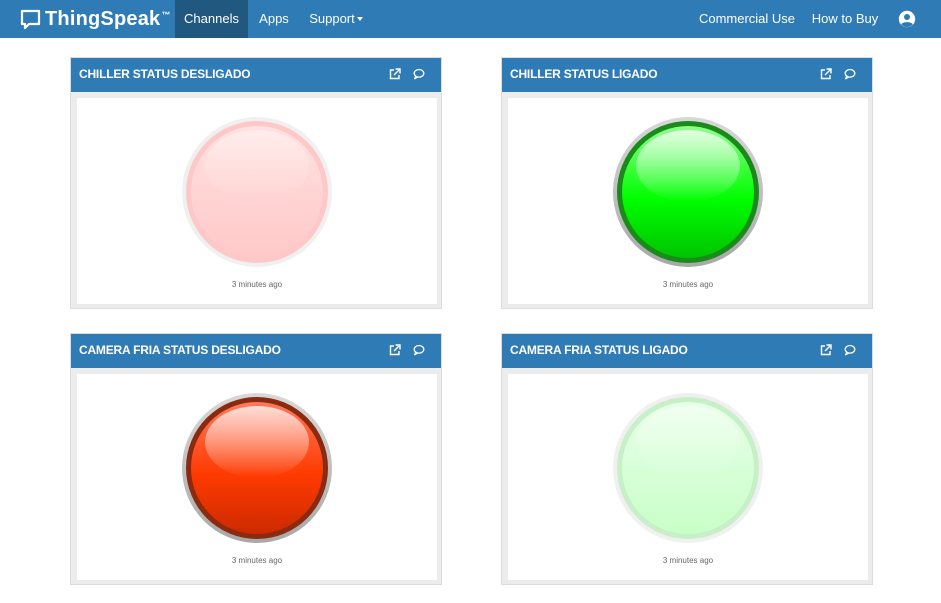 This screenshot has height=603, width=941. Describe the element at coordinates (30, 19) in the screenshot. I see `chat-bubble-icon` at that location.